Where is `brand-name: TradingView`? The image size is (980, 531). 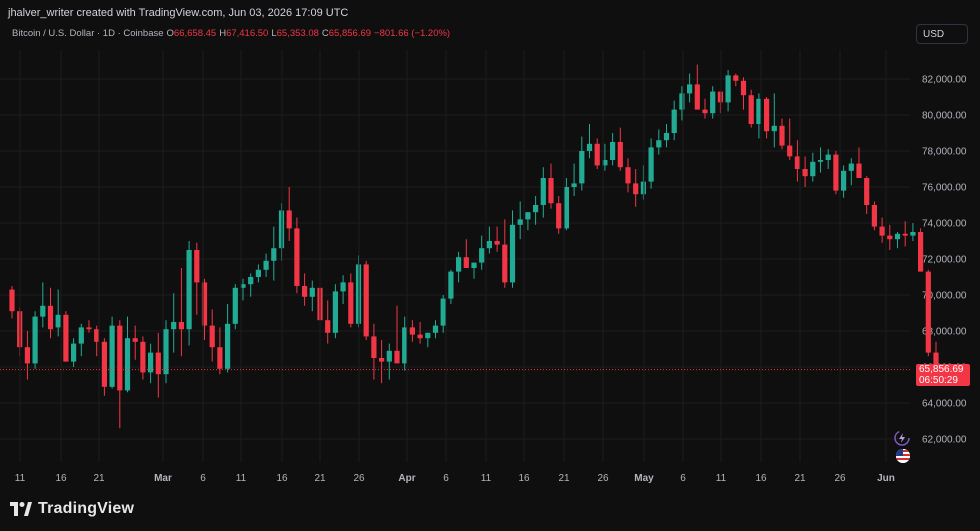
brand-name: TradingView is located at coordinates (86, 508).